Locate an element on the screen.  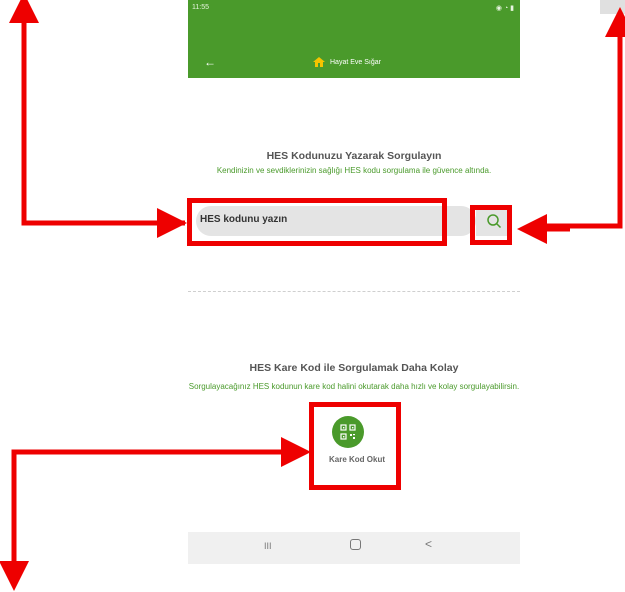
arrow-input-up is located at coordinates (96, 113).